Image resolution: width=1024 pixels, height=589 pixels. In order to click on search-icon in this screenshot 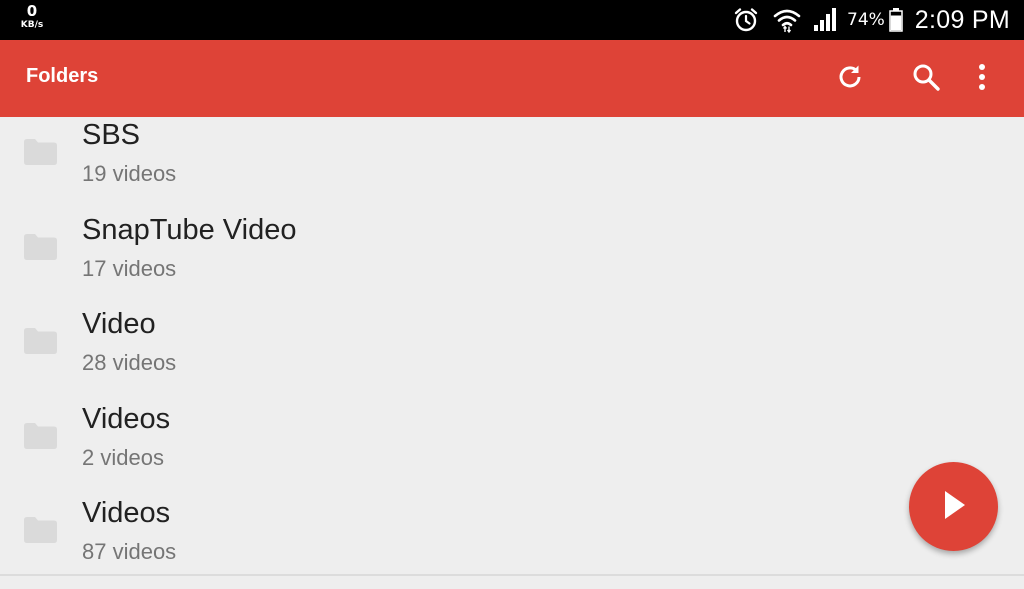, I will do `click(926, 79)`.